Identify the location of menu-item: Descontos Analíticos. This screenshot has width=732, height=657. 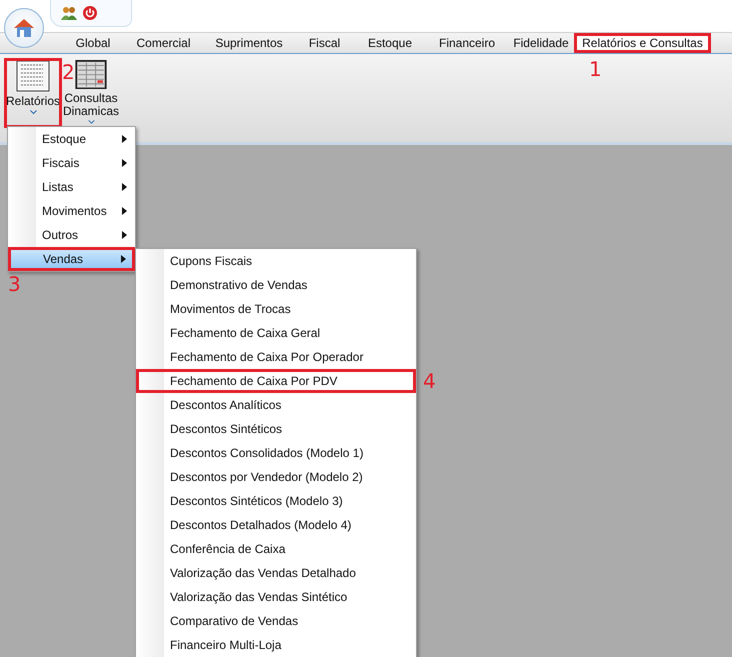
(276, 405).